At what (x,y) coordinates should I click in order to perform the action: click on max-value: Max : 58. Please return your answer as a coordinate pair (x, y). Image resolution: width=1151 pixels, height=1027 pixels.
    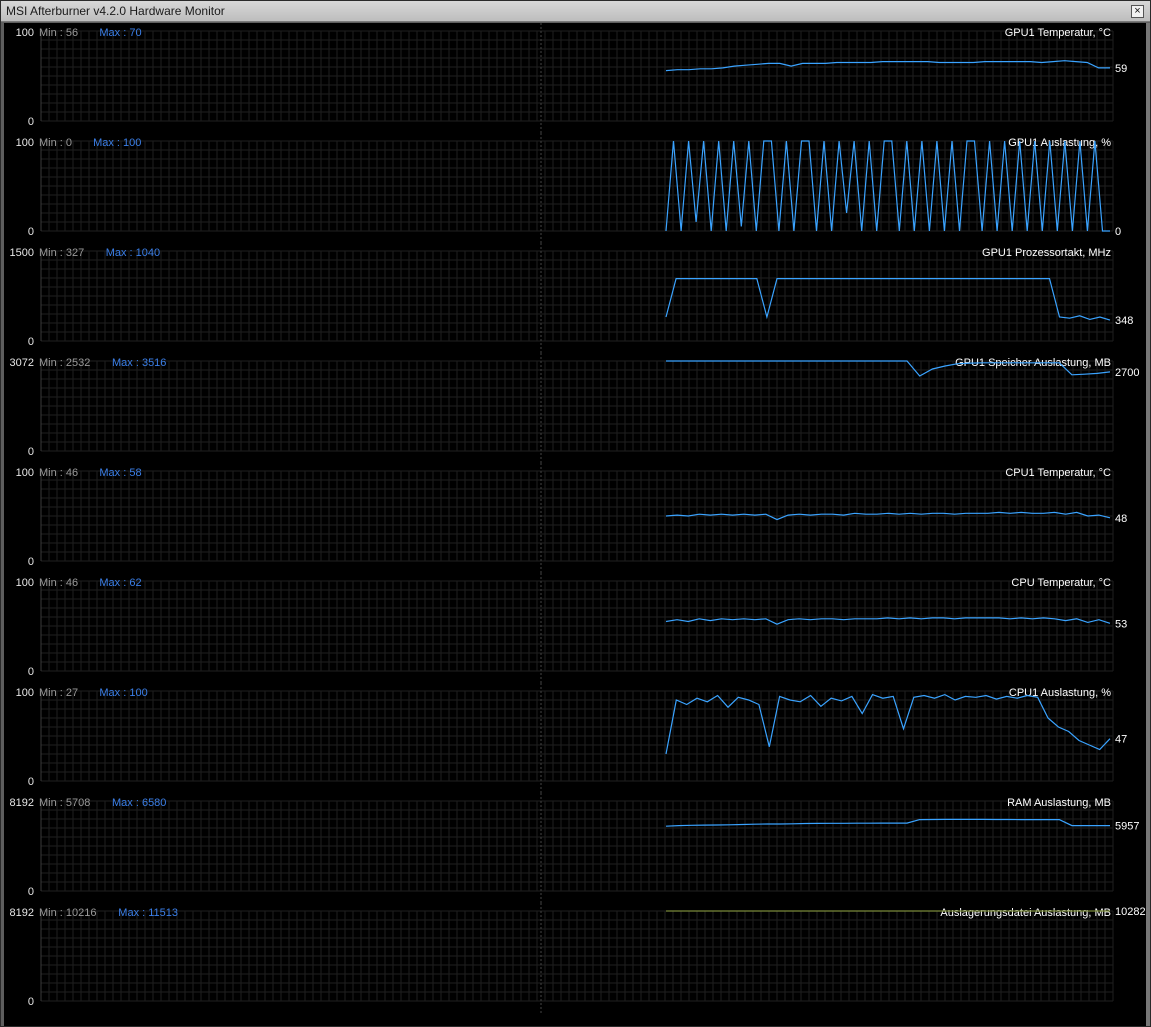
    Looking at the image, I should click on (120, 473).